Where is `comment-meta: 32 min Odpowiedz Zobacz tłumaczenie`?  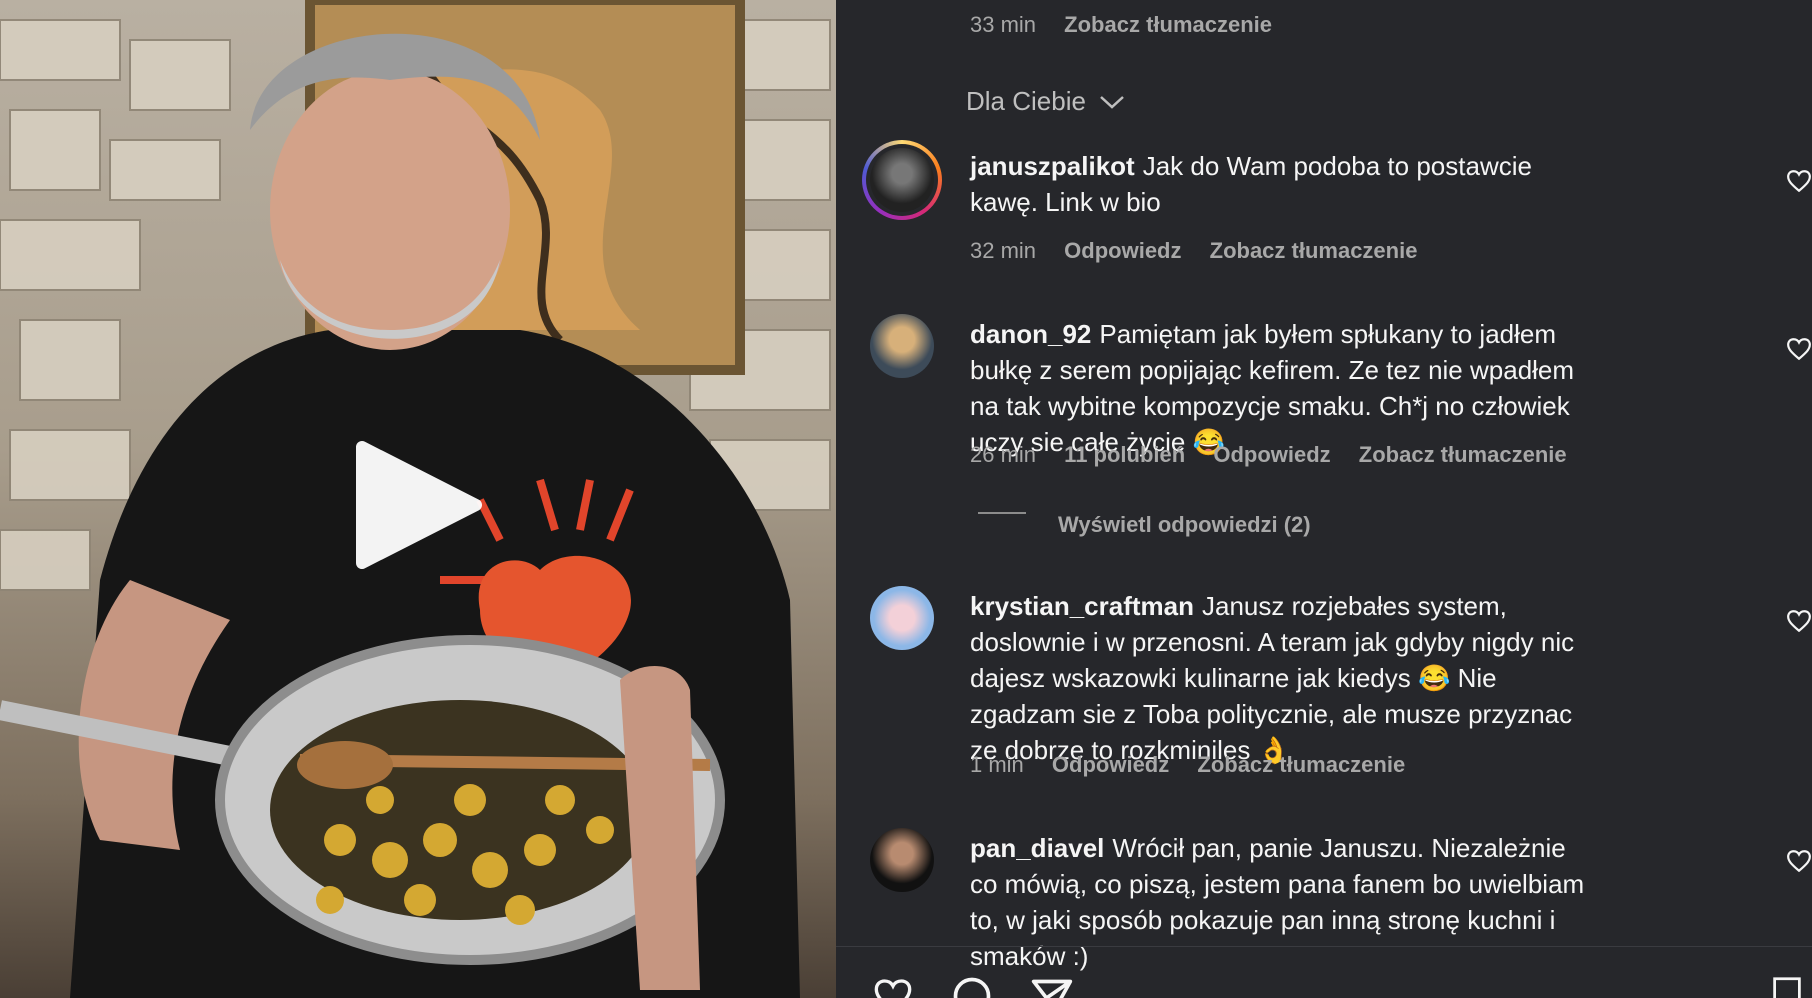
comment-meta: 32 min Odpowiedz Zobacz tłumaczenie is located at coordinates (1204, 251).